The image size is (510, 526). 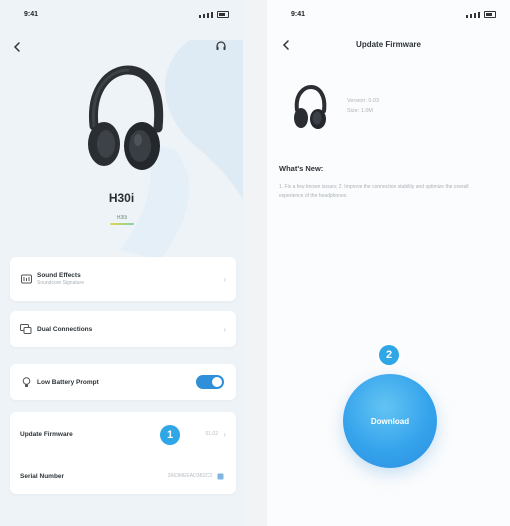 I want to click on low-battery-label: Low Battery Prompt, so click(x=68, y=382).